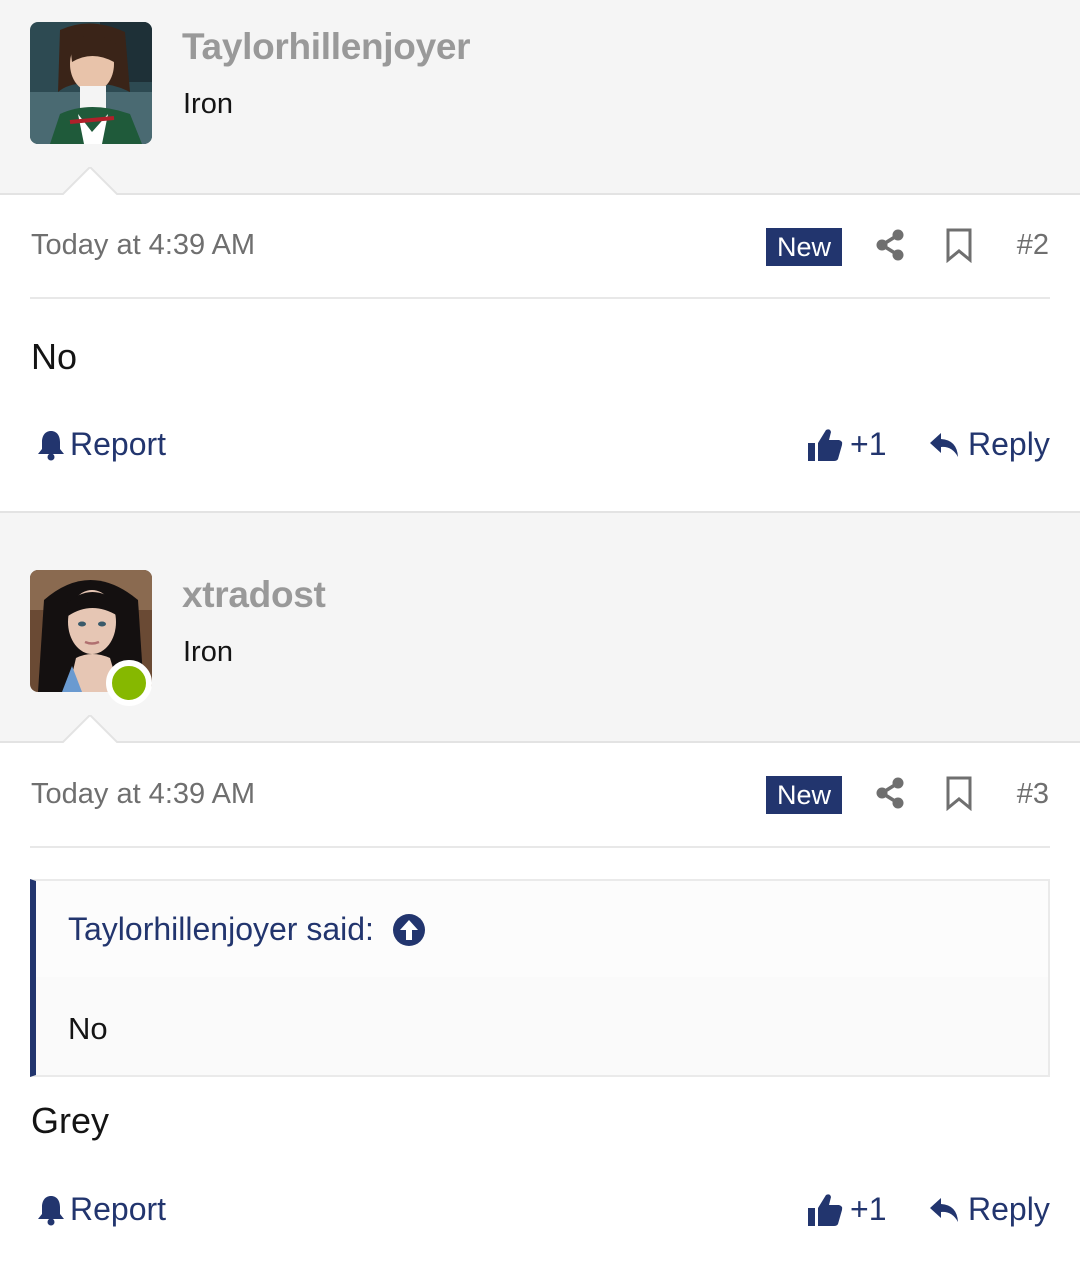 The image size is (1080, 1274). What do you see at coordinates (221, 929) in the screenshot?
I see `quote-attribution: Taylorhillenjoyer said:` at bounding box center [221, 929].